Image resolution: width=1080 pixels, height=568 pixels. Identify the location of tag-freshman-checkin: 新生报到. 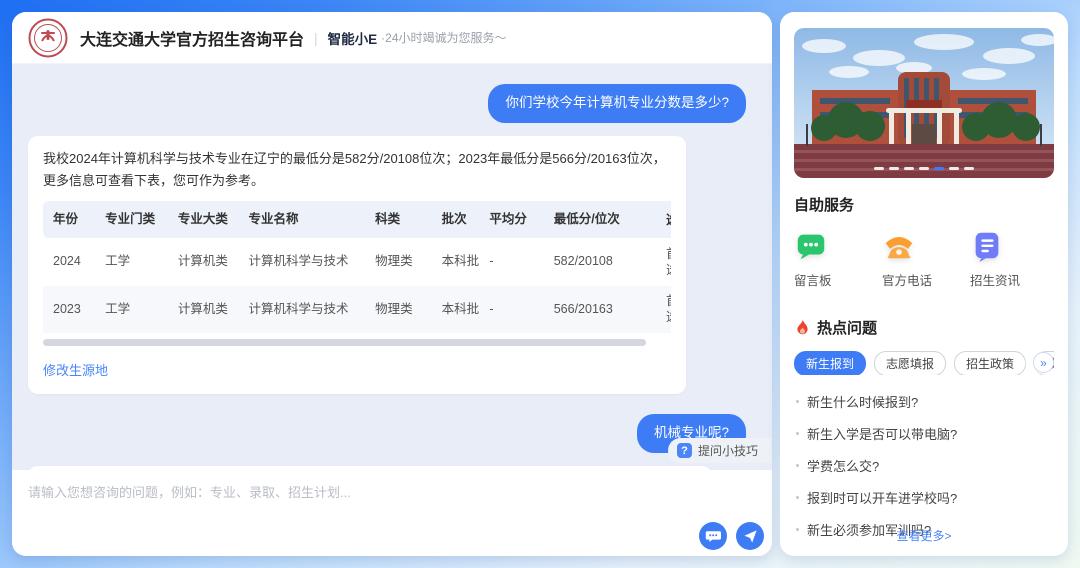
(830, 363).